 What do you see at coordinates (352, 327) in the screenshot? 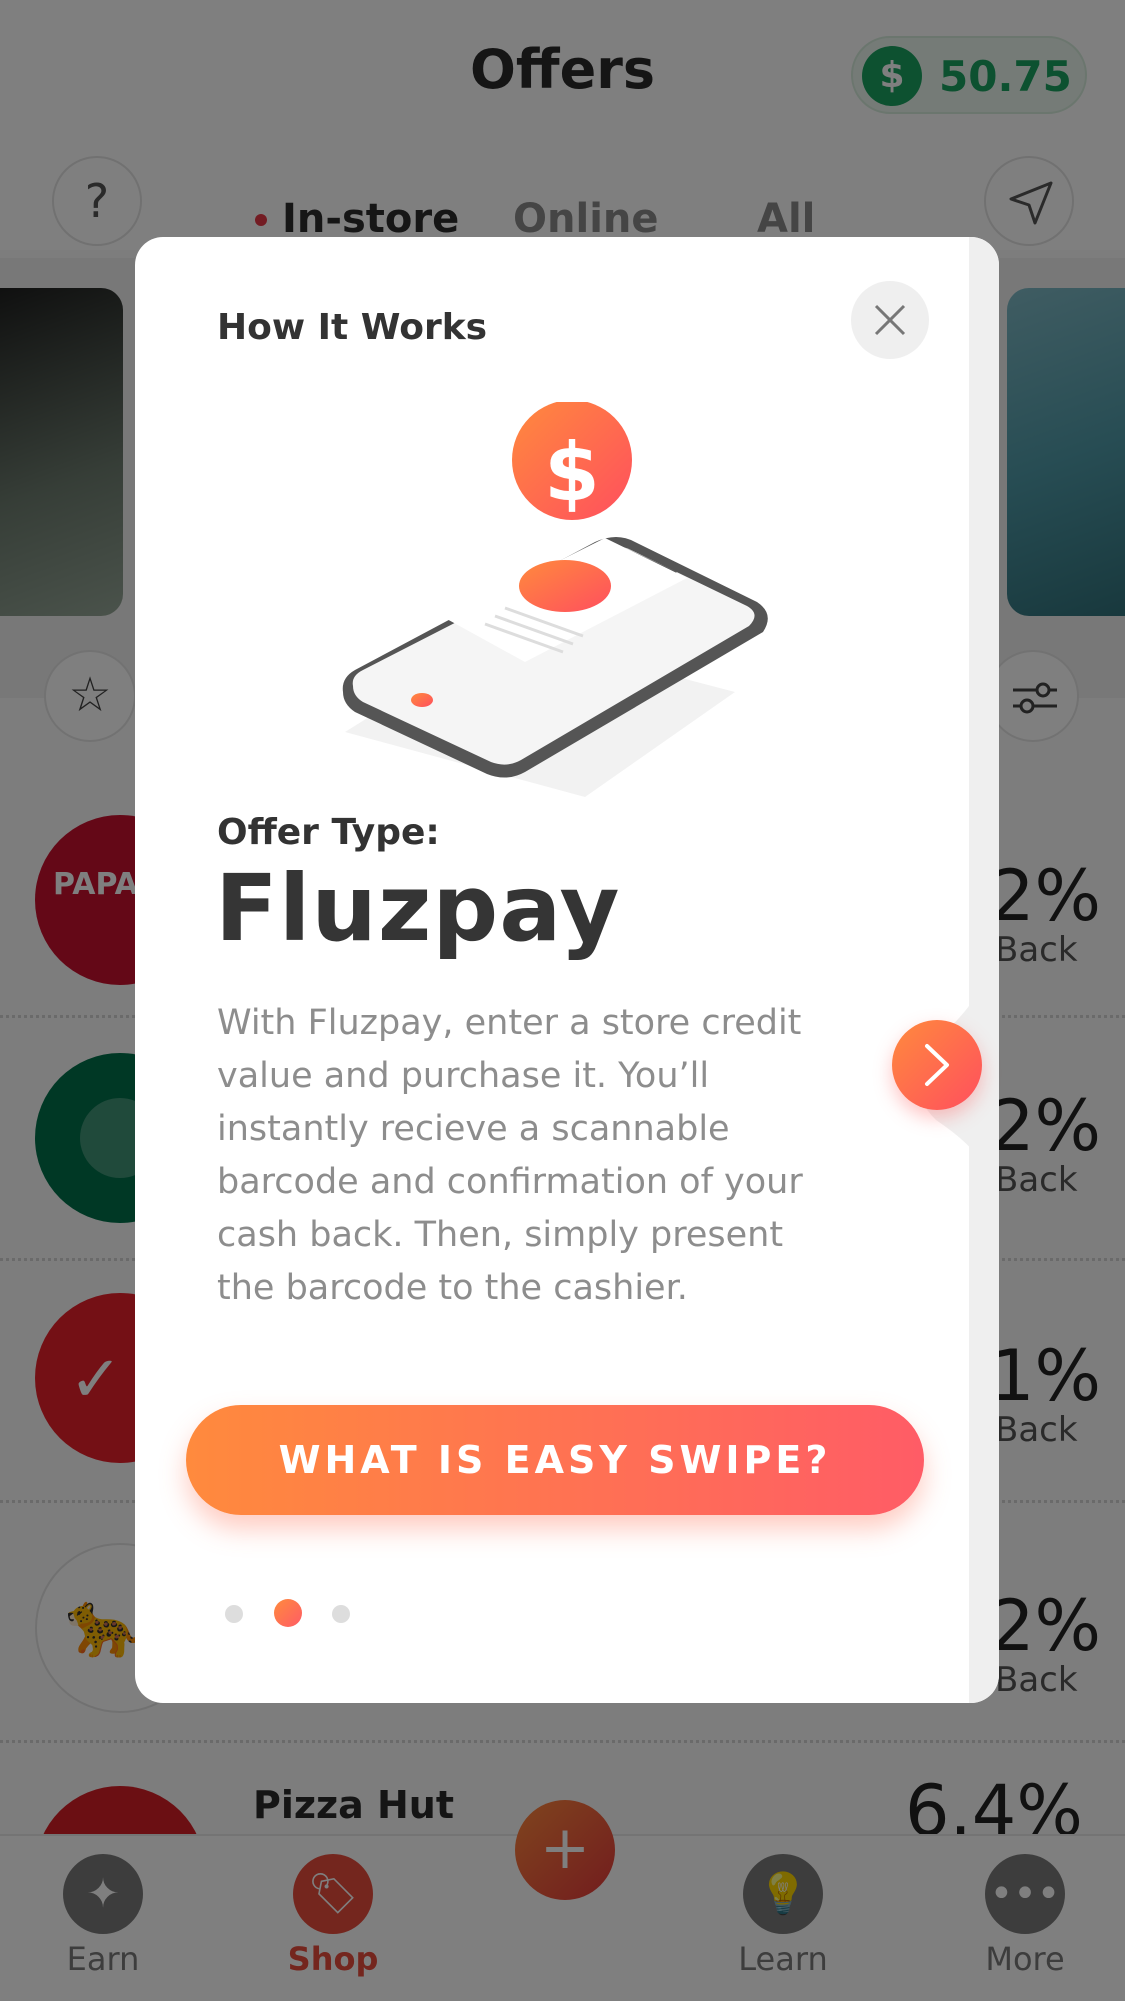
I see `modal-title: How It Works` at bounding box center [352, 327].